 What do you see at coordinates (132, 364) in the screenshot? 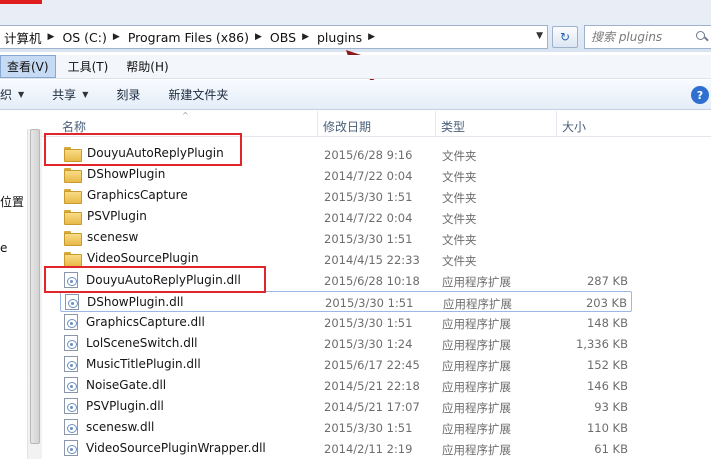
I see `file-name-cell: MusicTitlePlugin.dll` at bounding box center [132, 364].